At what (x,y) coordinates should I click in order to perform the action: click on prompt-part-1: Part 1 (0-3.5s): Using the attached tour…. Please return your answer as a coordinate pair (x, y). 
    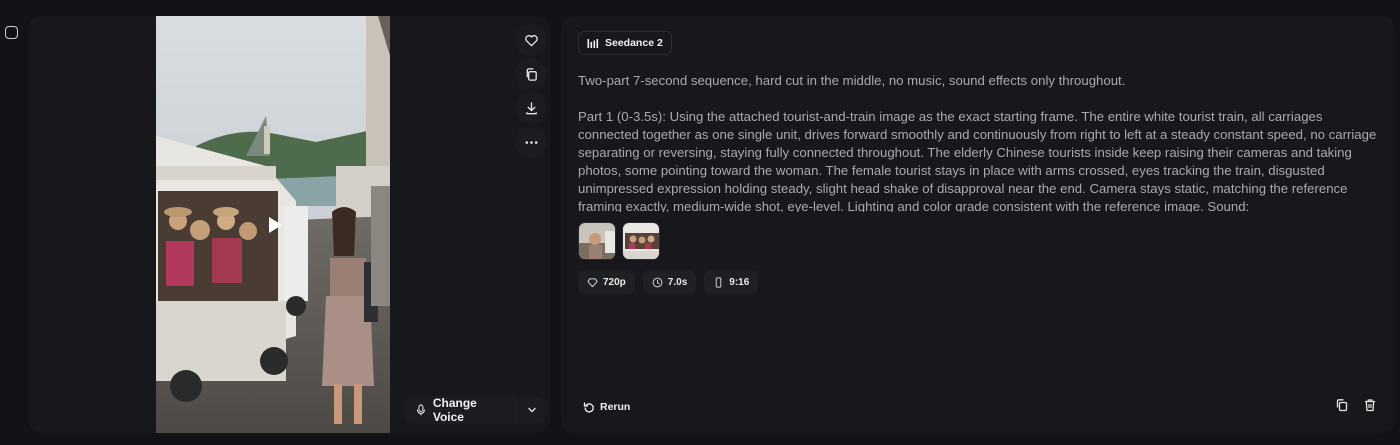
    Looking at the image, I should click on (979, 160).